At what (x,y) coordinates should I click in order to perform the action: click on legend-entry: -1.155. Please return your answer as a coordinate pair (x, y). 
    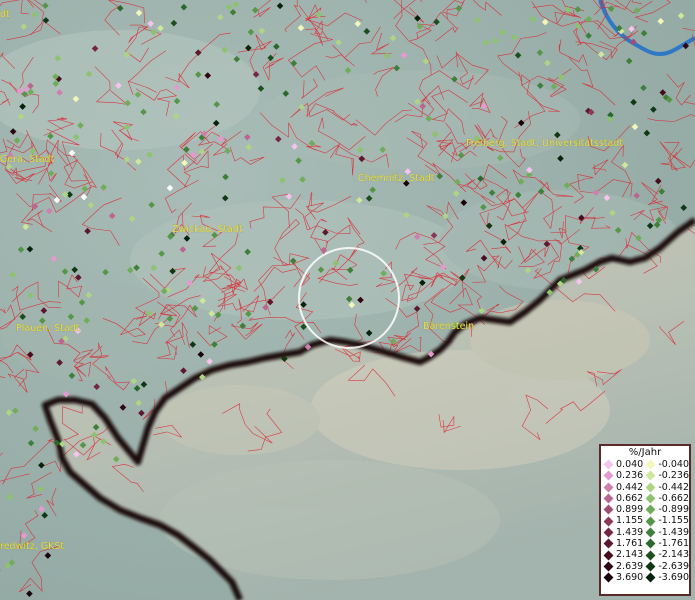
    Looking at the image, I should click on (667, 520).